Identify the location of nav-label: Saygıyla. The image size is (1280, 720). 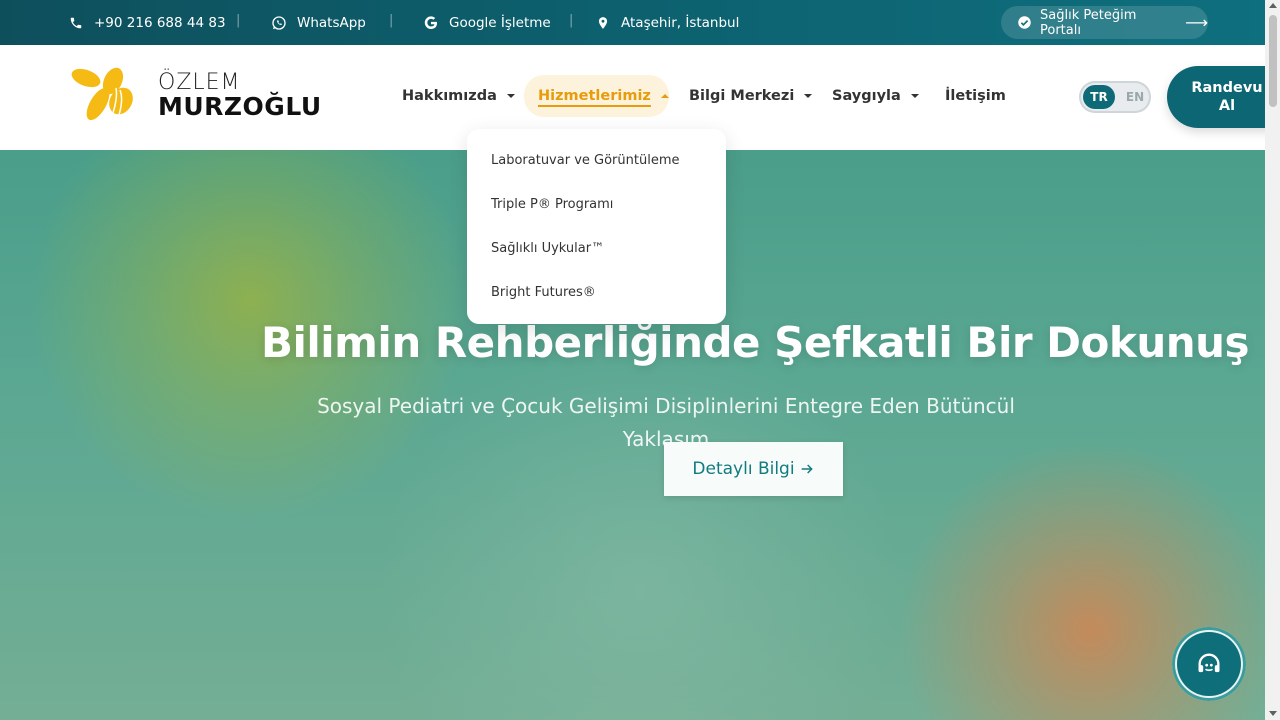
(866, 96).